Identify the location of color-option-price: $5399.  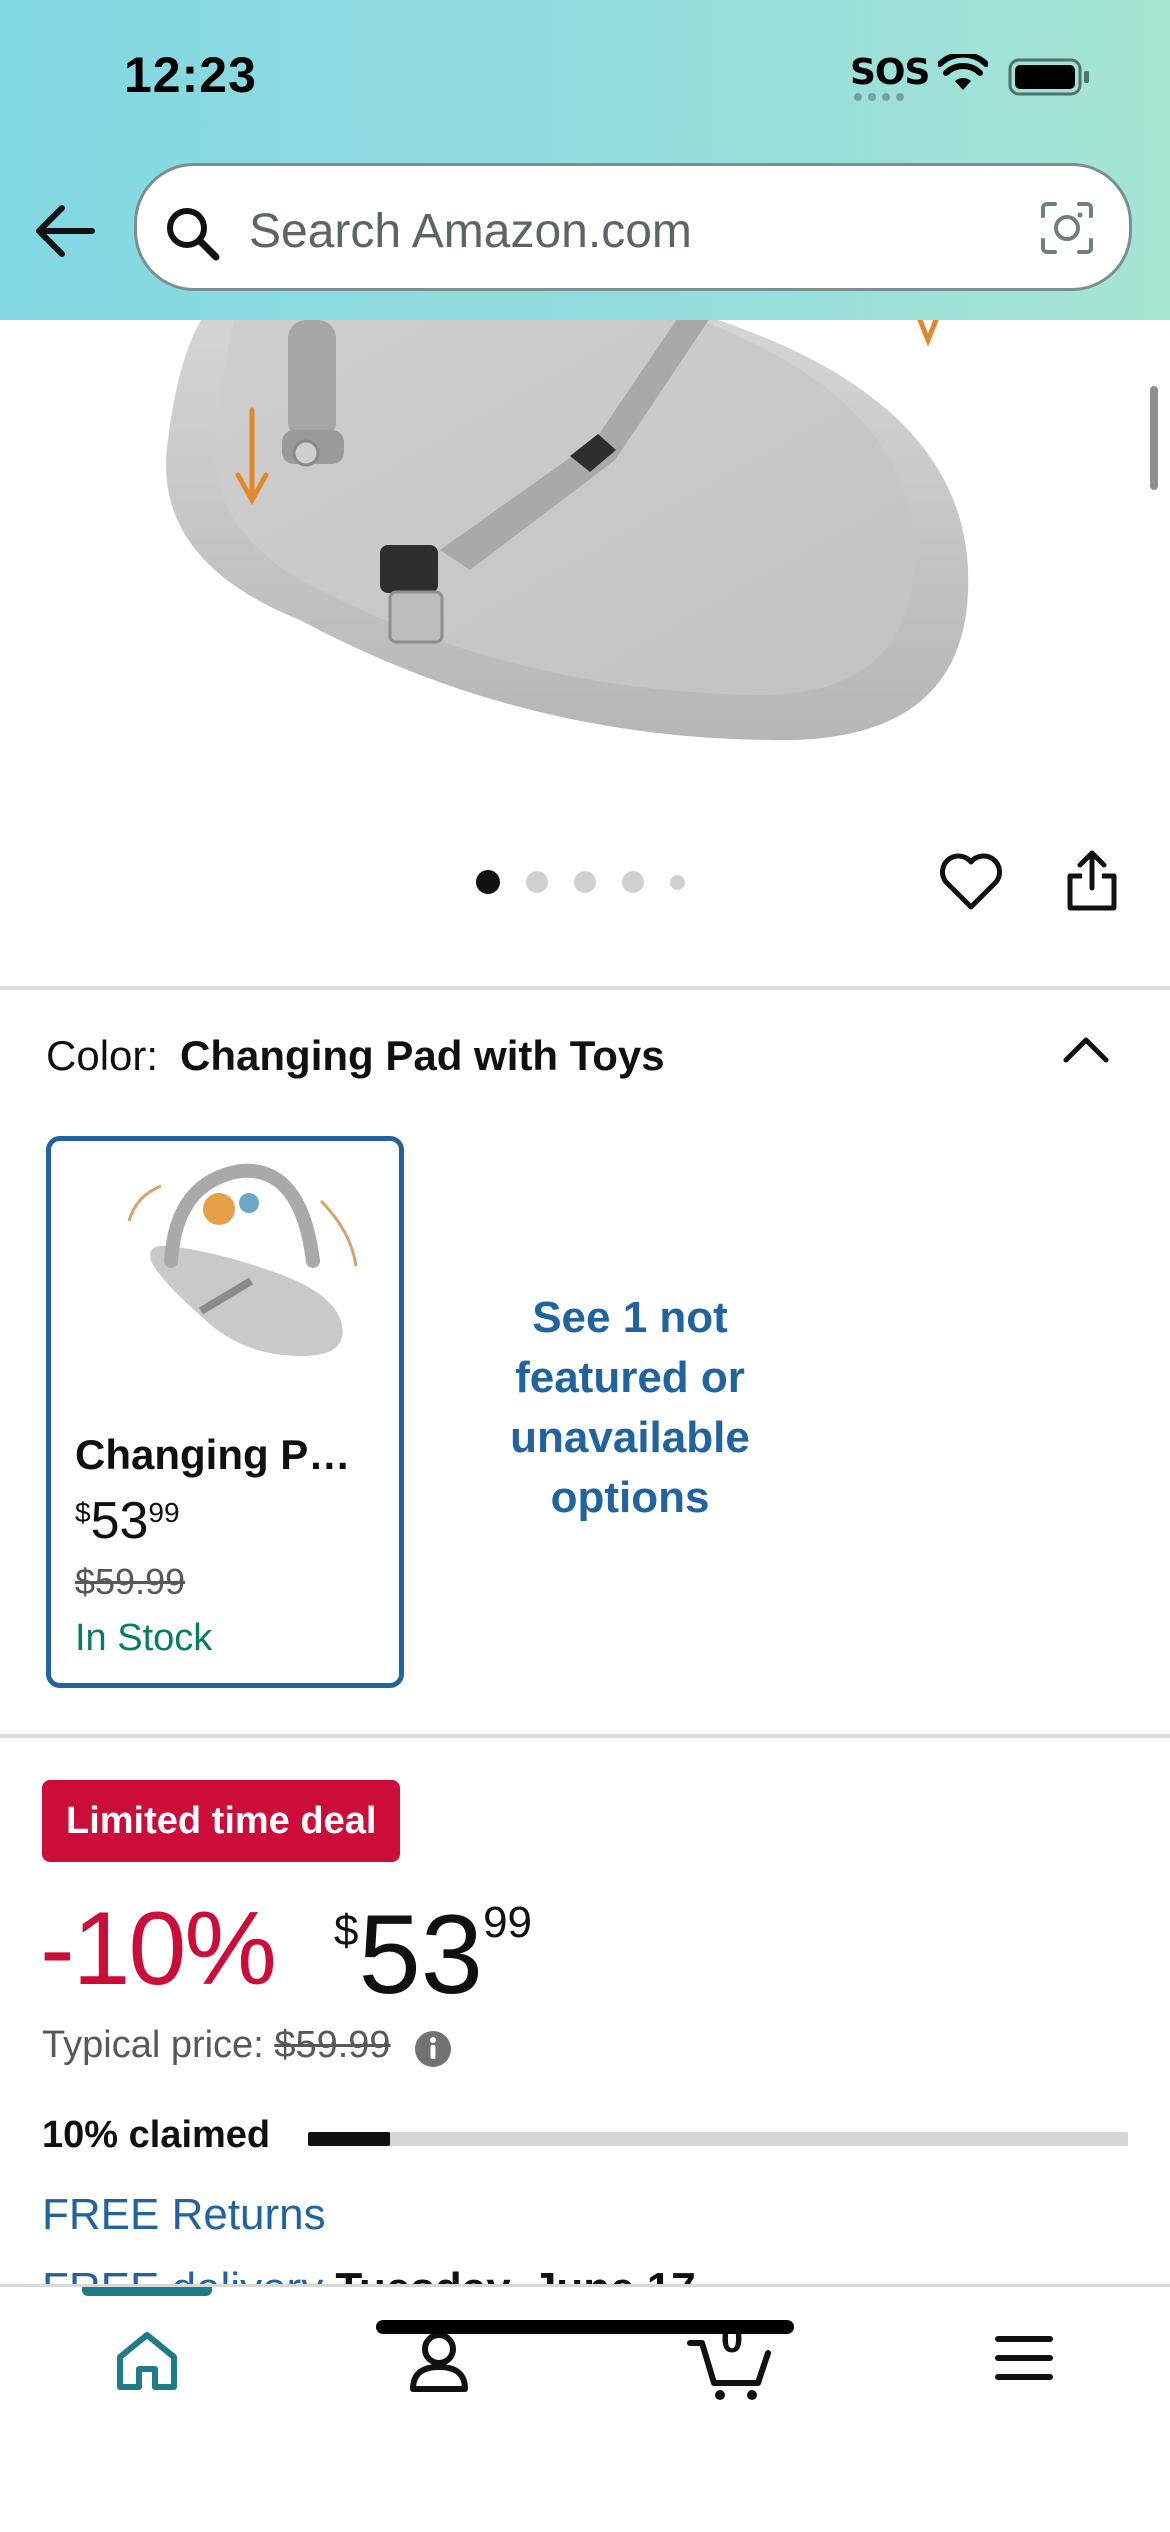
(127, 1521).